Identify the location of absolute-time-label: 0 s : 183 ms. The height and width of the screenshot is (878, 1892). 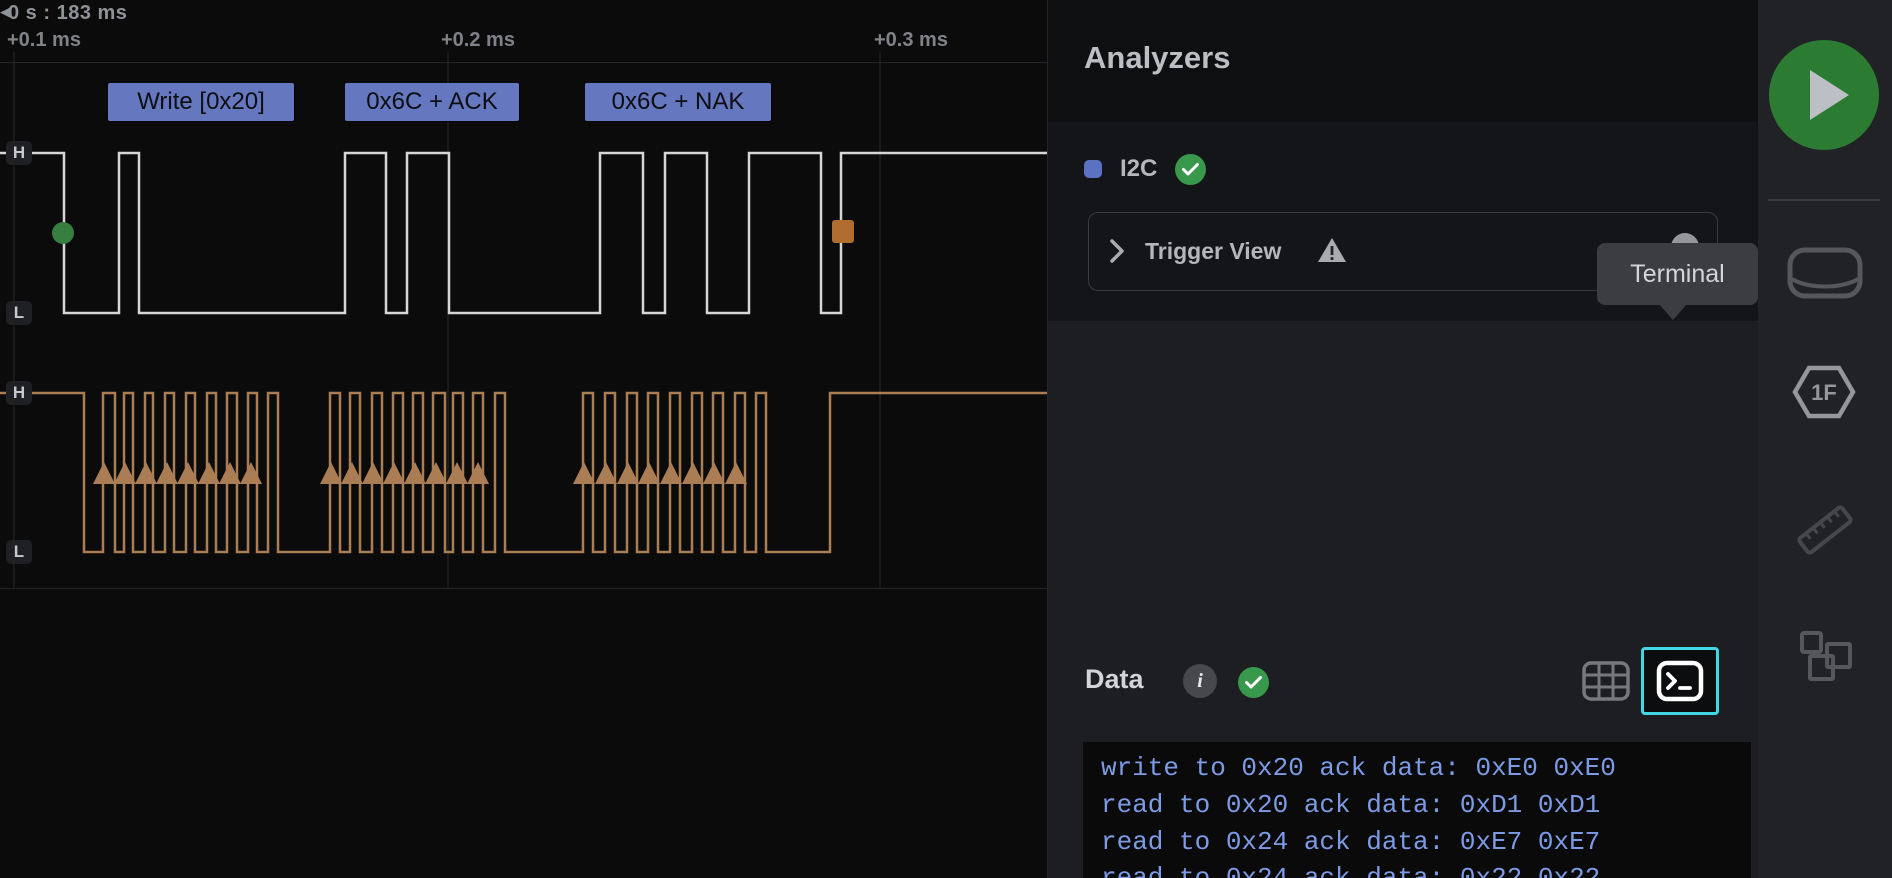
(68, 13).